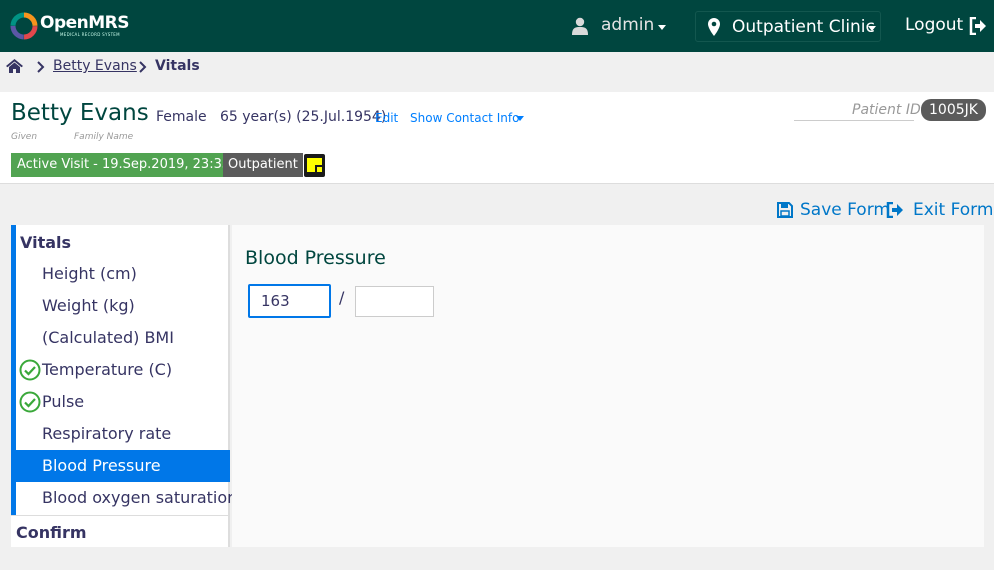 The height and width of the screenshot is (570, 994). Describe the element at coordinates (289, 301) in the screenshot. I see `systolic-input` at that location.